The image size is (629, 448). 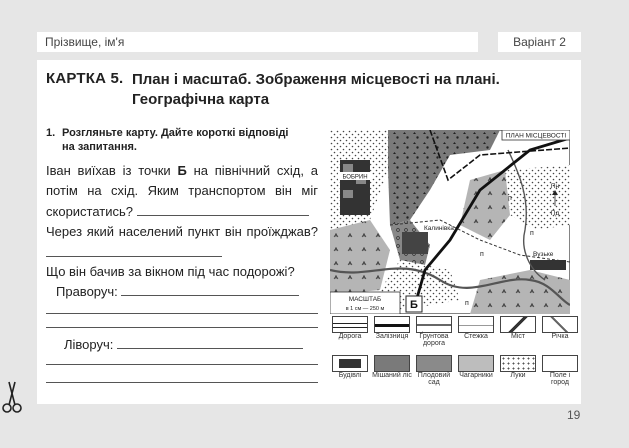 I want to click on orchard-symbol-icon, so click(x=434, y=363).